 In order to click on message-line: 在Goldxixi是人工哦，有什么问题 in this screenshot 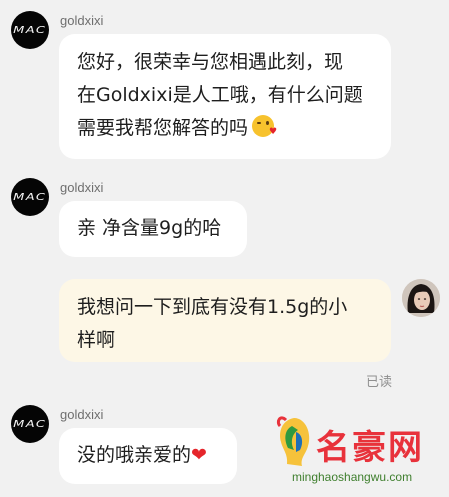, I will do `click(220, 95)`.